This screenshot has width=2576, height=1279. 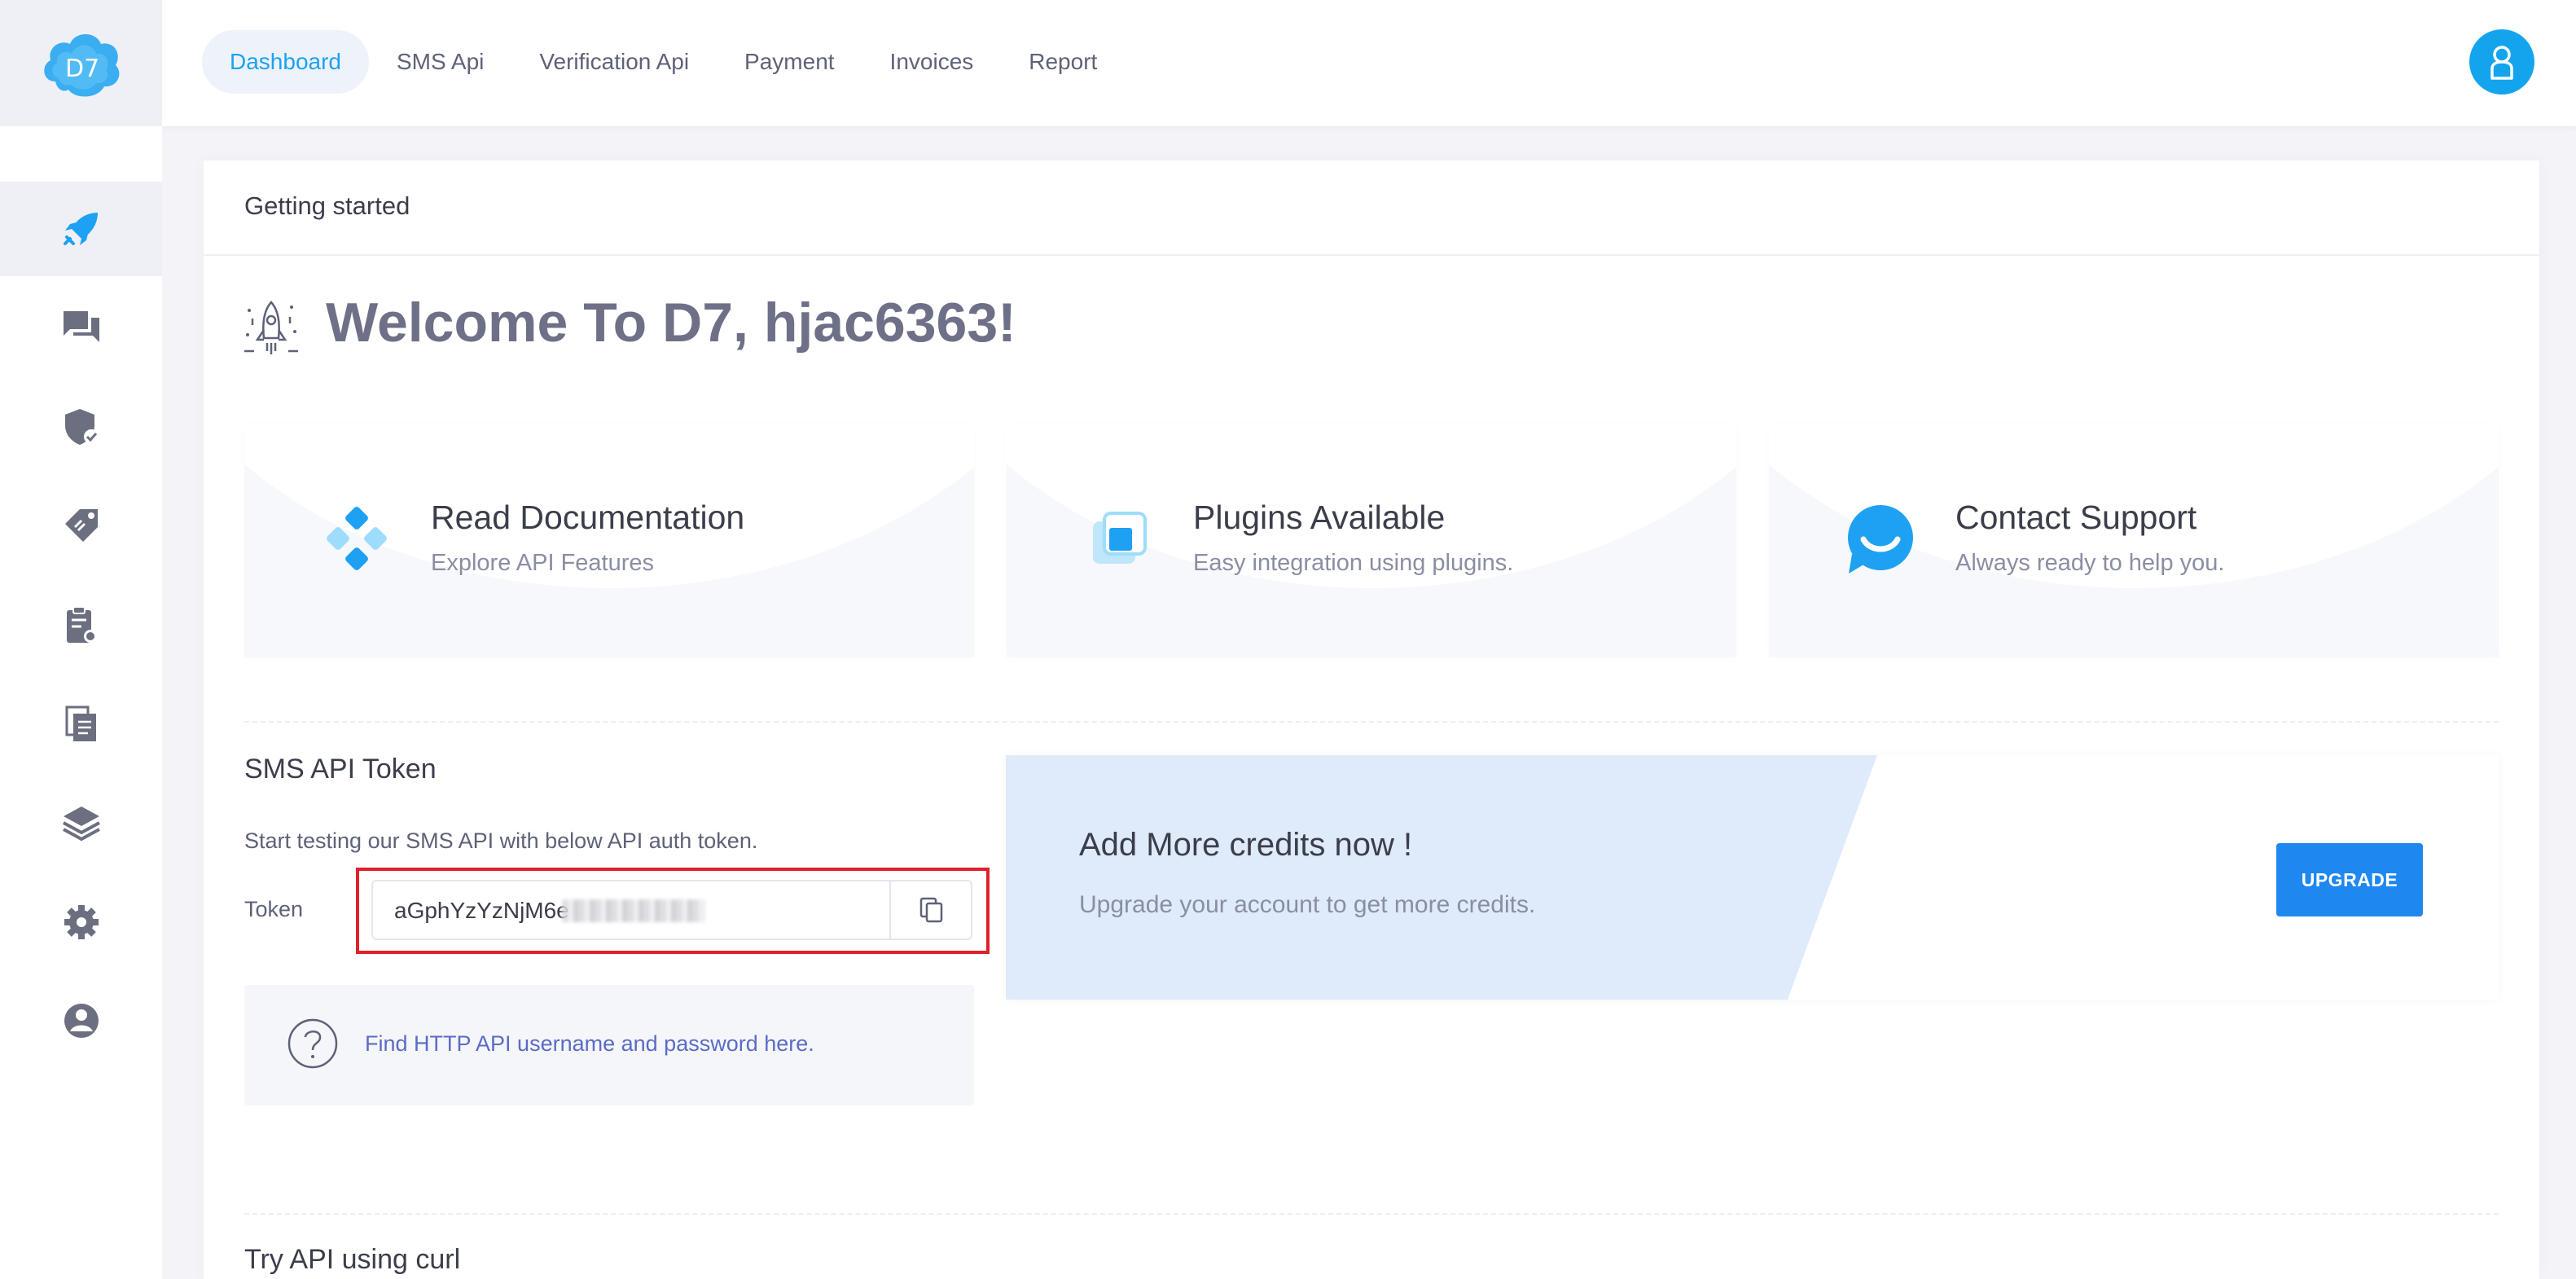 What do you see at coordinates (340, 770) in the screenshot?
I see `sms-api-token-title: SMS API Token` at bounding box center [340, 770].